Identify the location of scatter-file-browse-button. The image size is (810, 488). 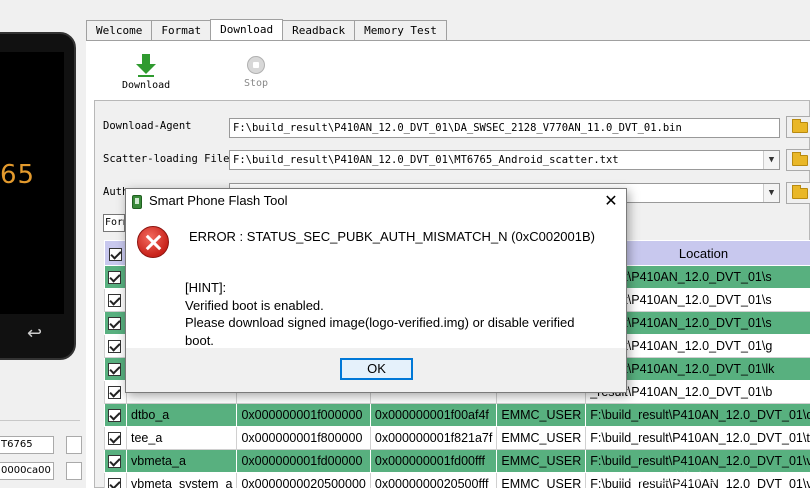
(798, 160).